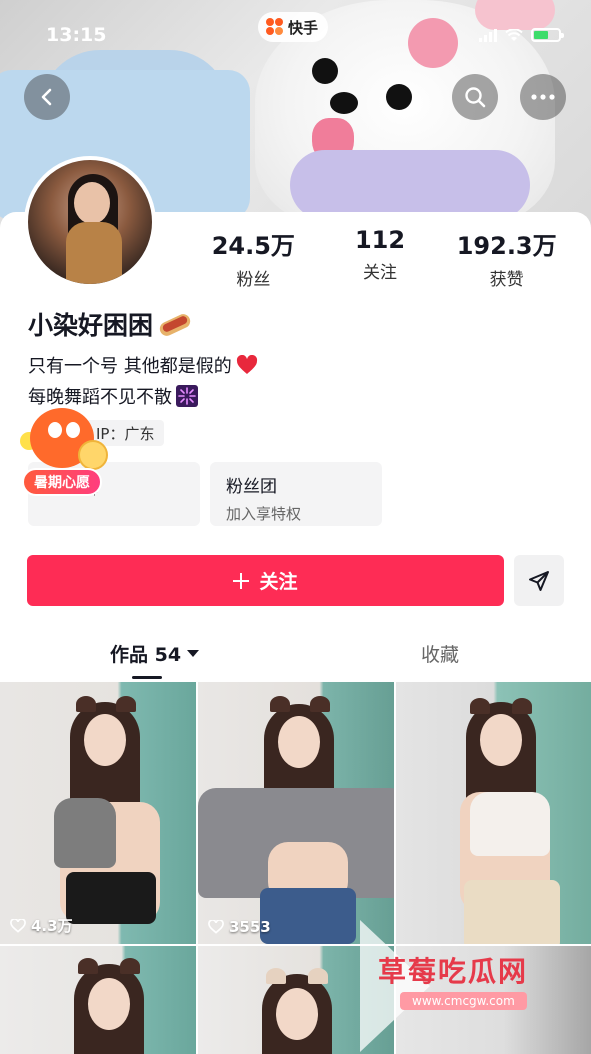  What do you see at coordinates (146, 655) in the screenshot?
I see `tab-label: 作品 54` at bounding box center [146, 655].